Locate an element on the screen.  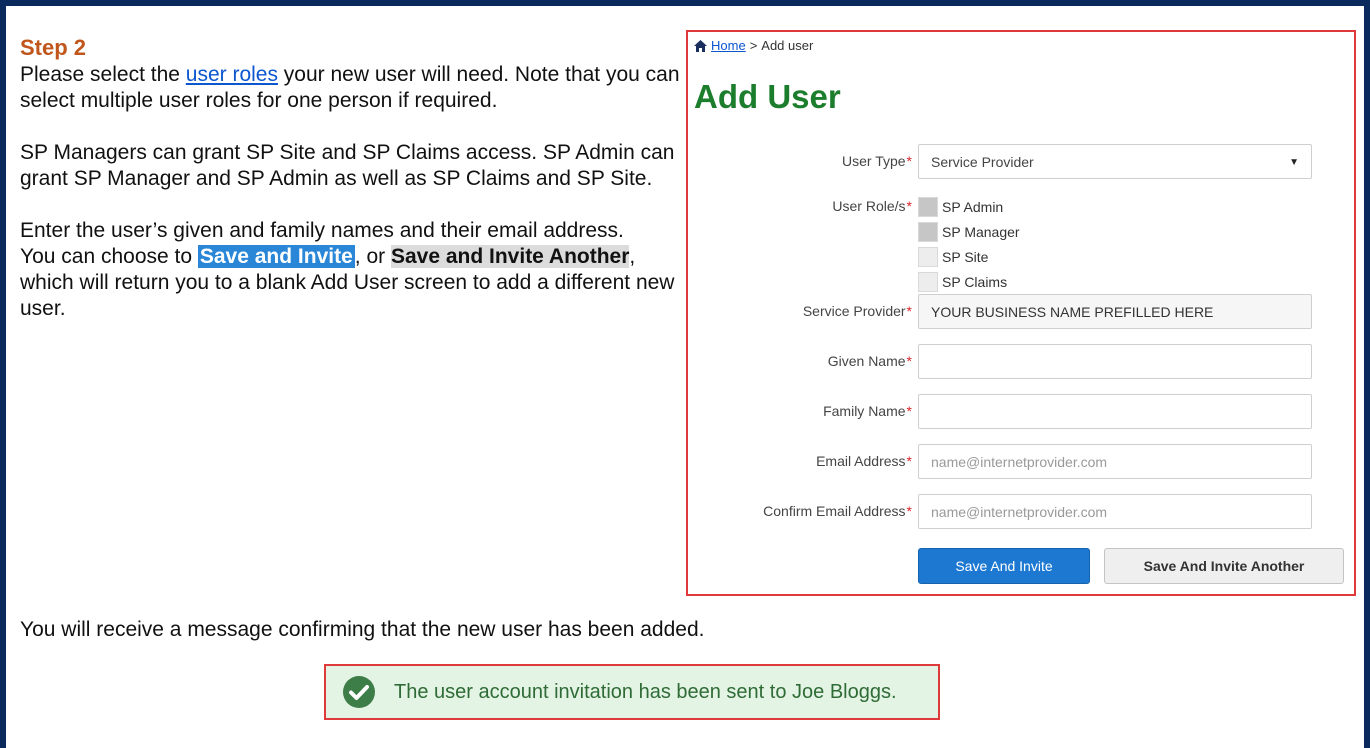
role-label: SP Manager is located at coordinates (981, 231).